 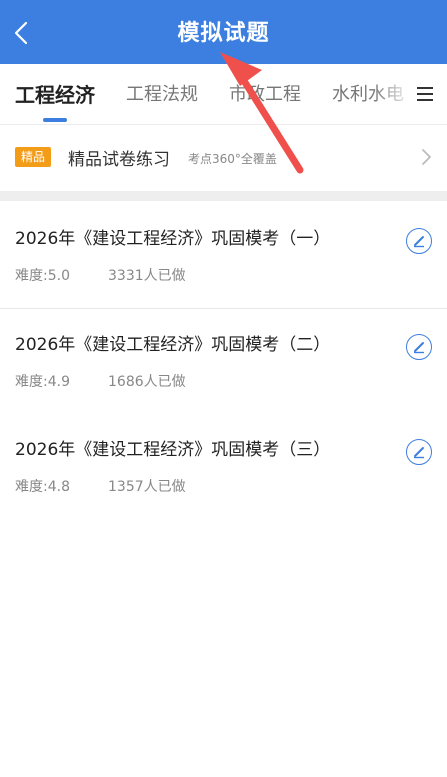 I want to click on back-button, so click(x=21, y=33).